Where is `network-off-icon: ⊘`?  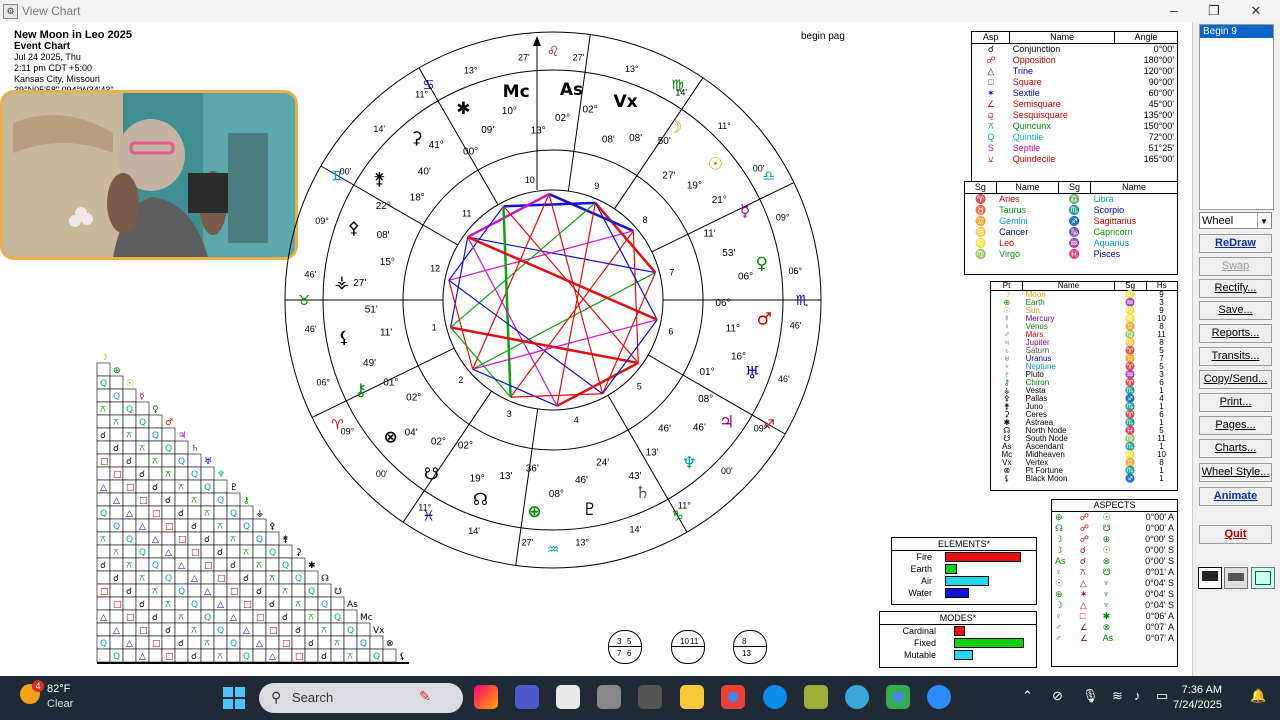
network-off-icon: ⊘ is located at coordinates (1057, 696).